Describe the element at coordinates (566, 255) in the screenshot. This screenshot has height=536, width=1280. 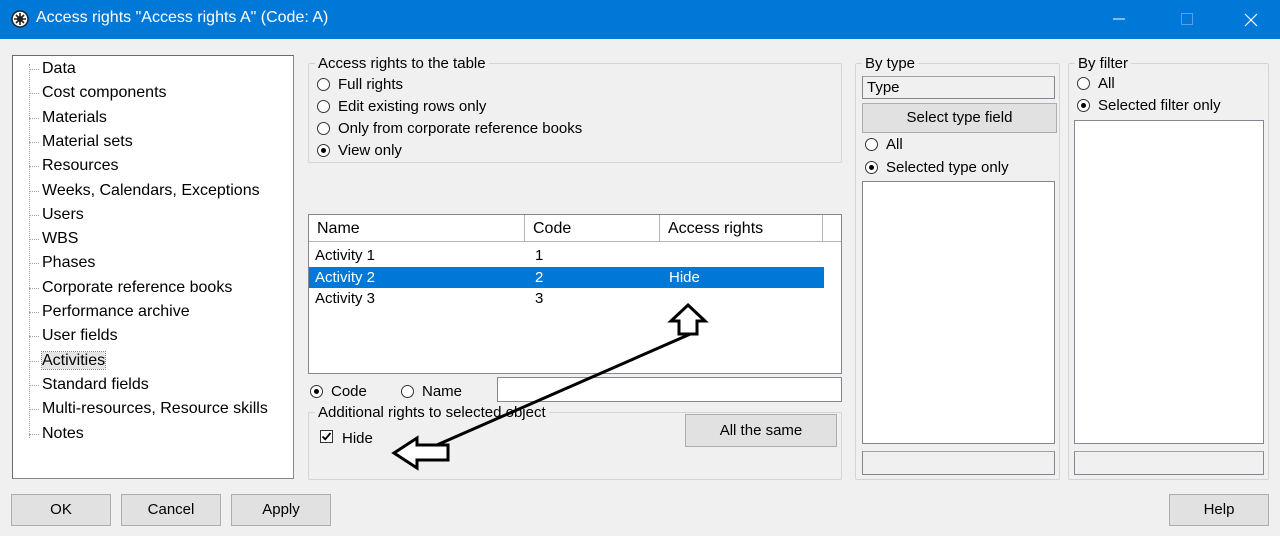
I see `table-row: Activity 1 1` at that location.